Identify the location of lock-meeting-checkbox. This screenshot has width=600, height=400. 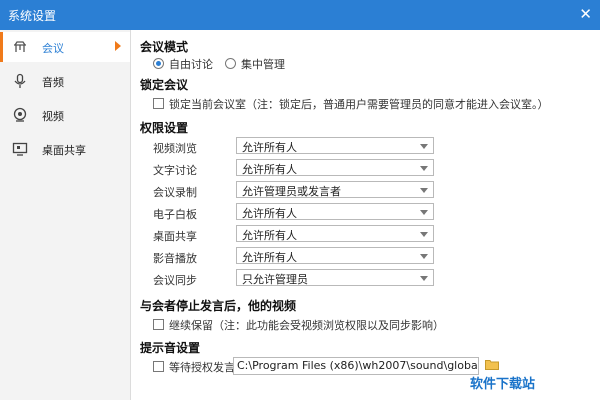
(158, 103).